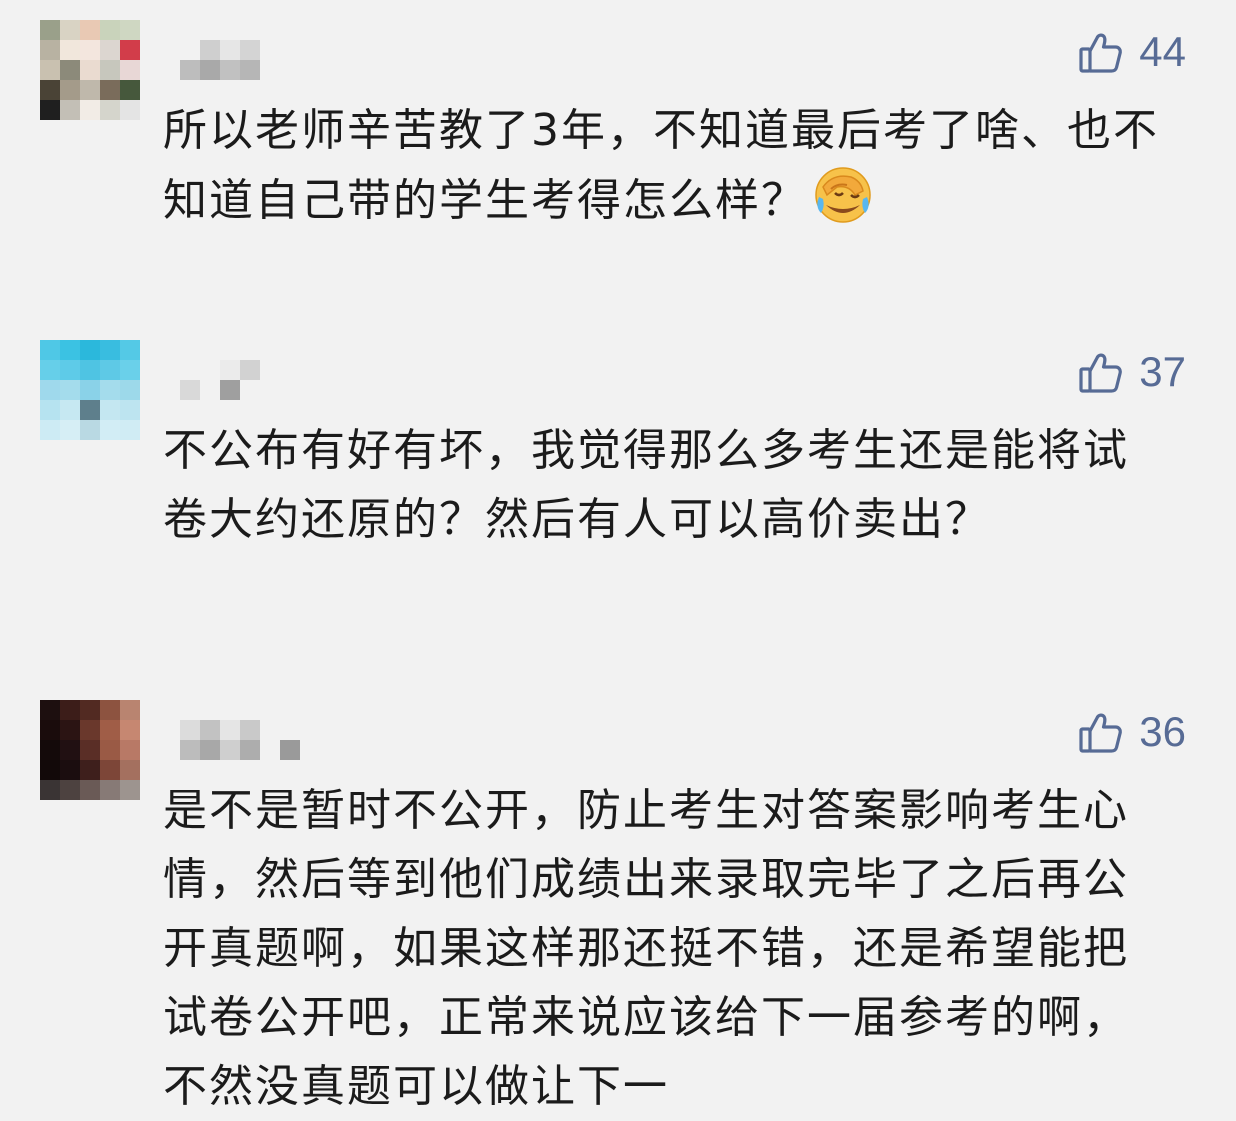 This screenshot has width=1236, height=1121. I want to click on like-button: 37, so click(1131, 372).